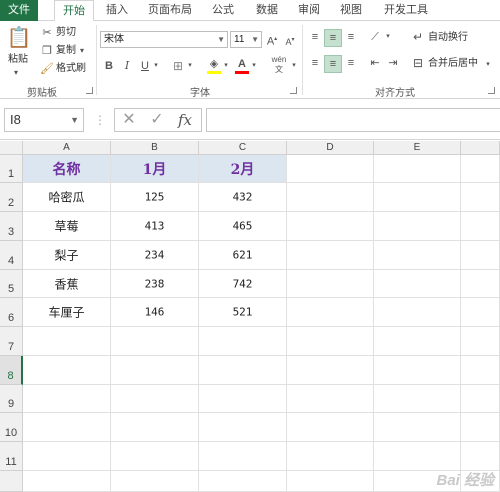  I want to click on paste-icon: 📋, so click(19, 38).